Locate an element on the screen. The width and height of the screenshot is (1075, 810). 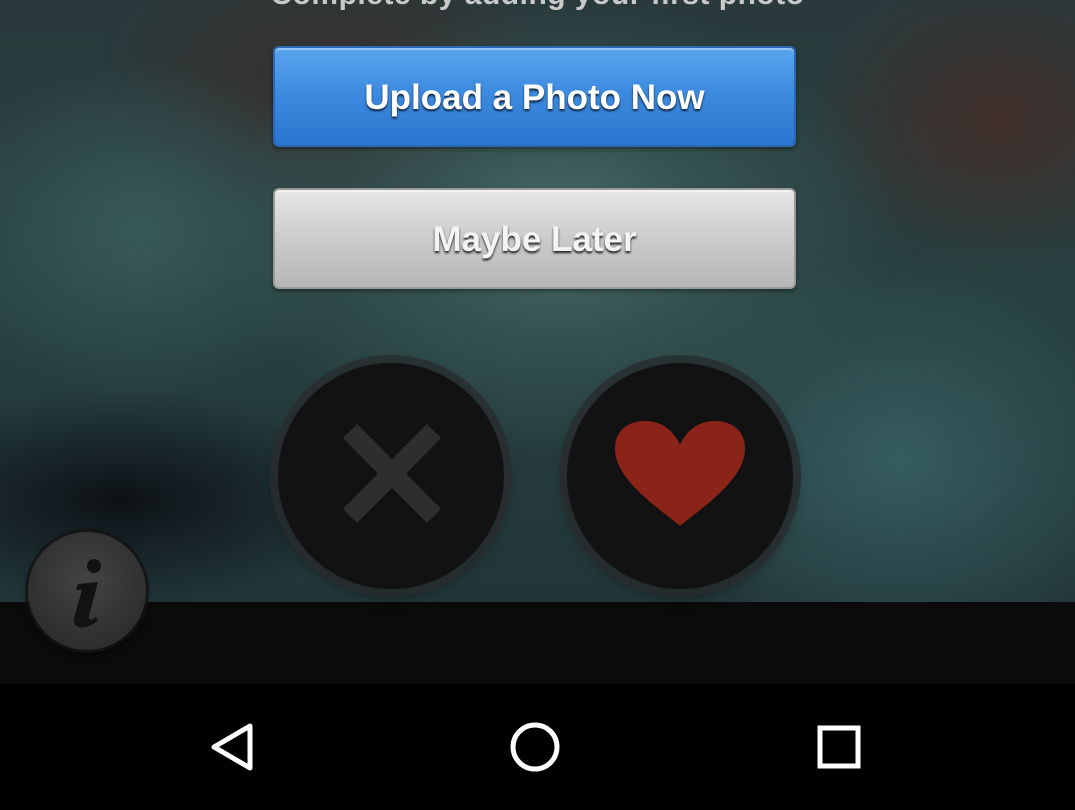
info-icon is located at coordinates (87, 593).